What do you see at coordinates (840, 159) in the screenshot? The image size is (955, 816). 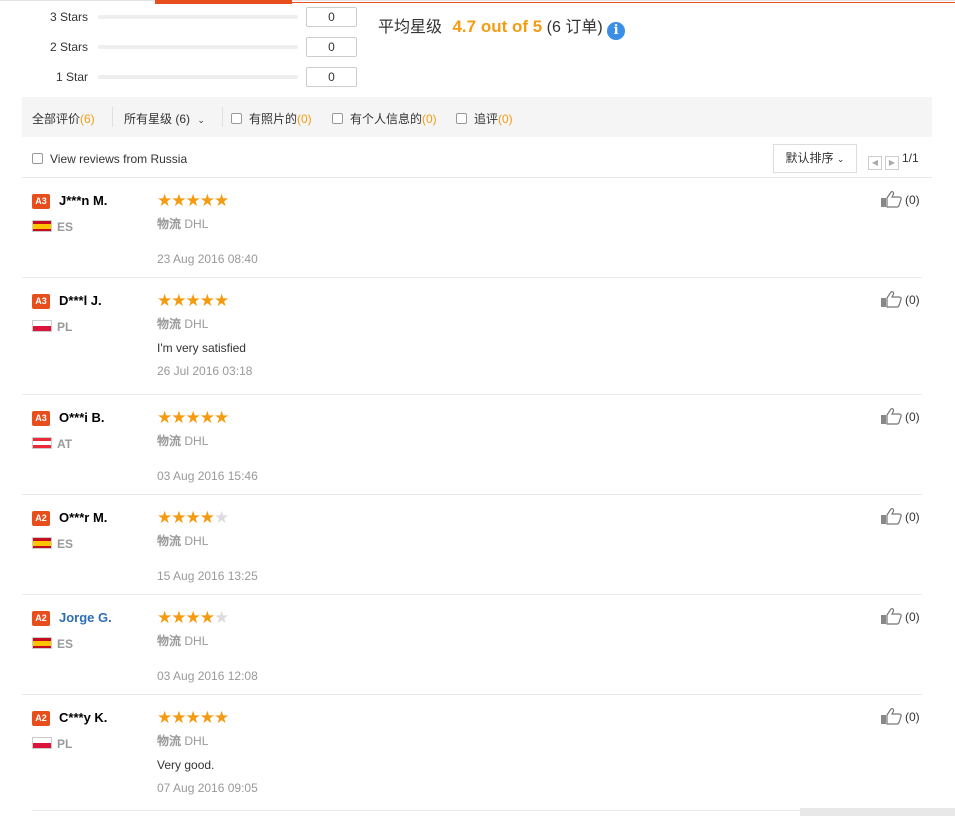 I see `chevron-down-icon: ⌄` at bounding box center [840, 159].